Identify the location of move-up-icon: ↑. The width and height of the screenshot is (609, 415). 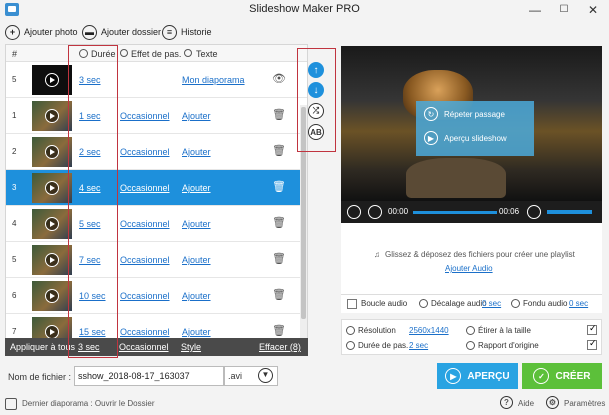
(316, 70).